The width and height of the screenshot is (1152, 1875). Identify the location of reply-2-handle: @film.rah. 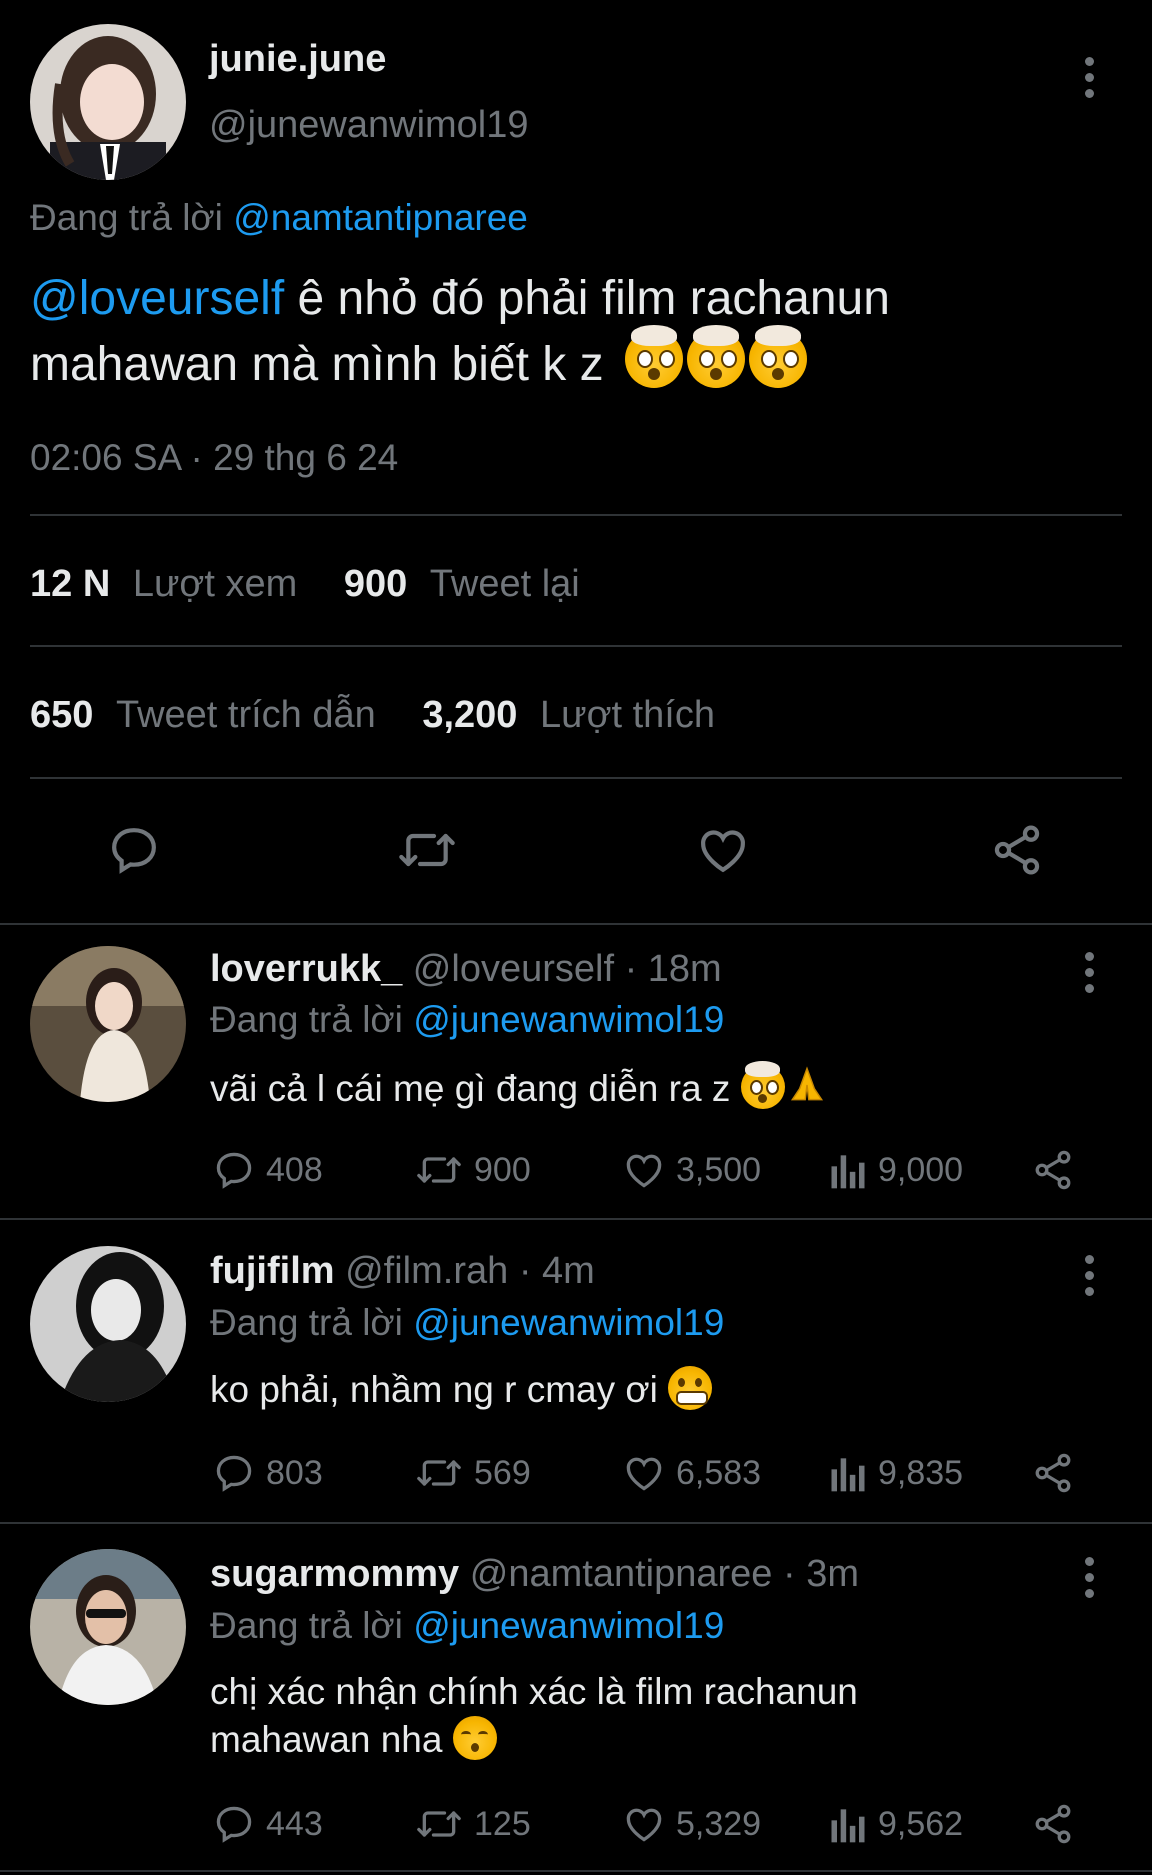
(426, 1271).